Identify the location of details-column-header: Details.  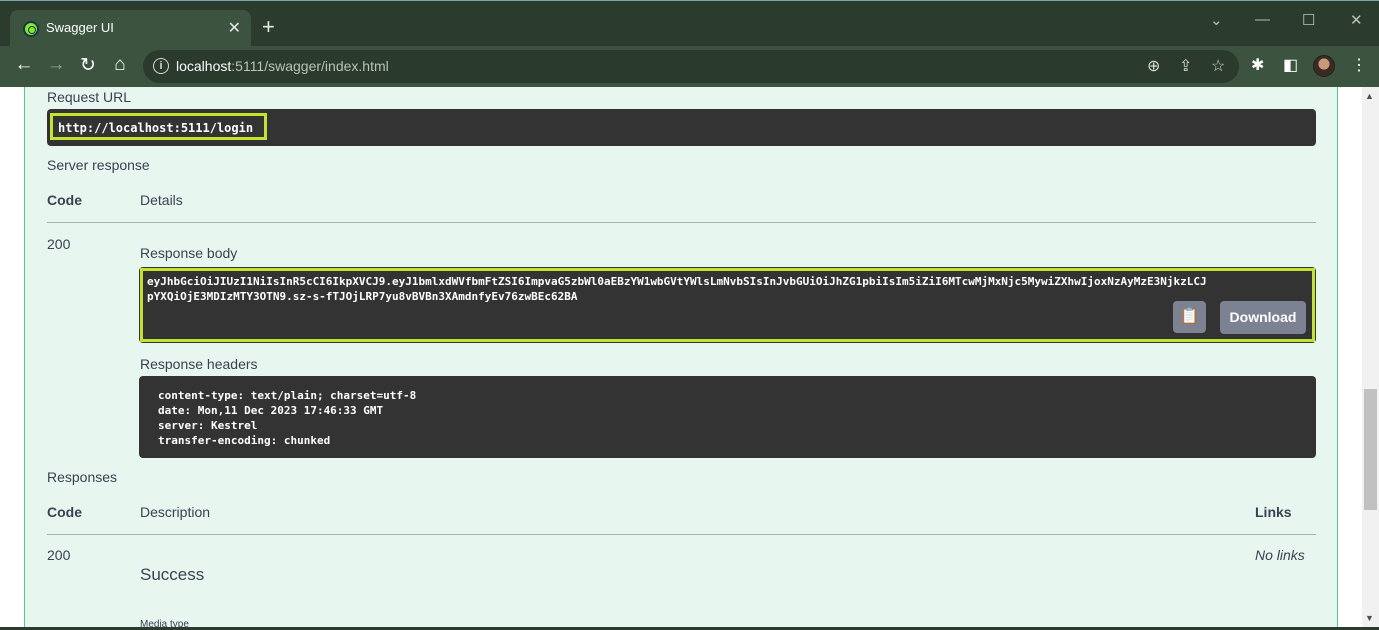
(161, 200).